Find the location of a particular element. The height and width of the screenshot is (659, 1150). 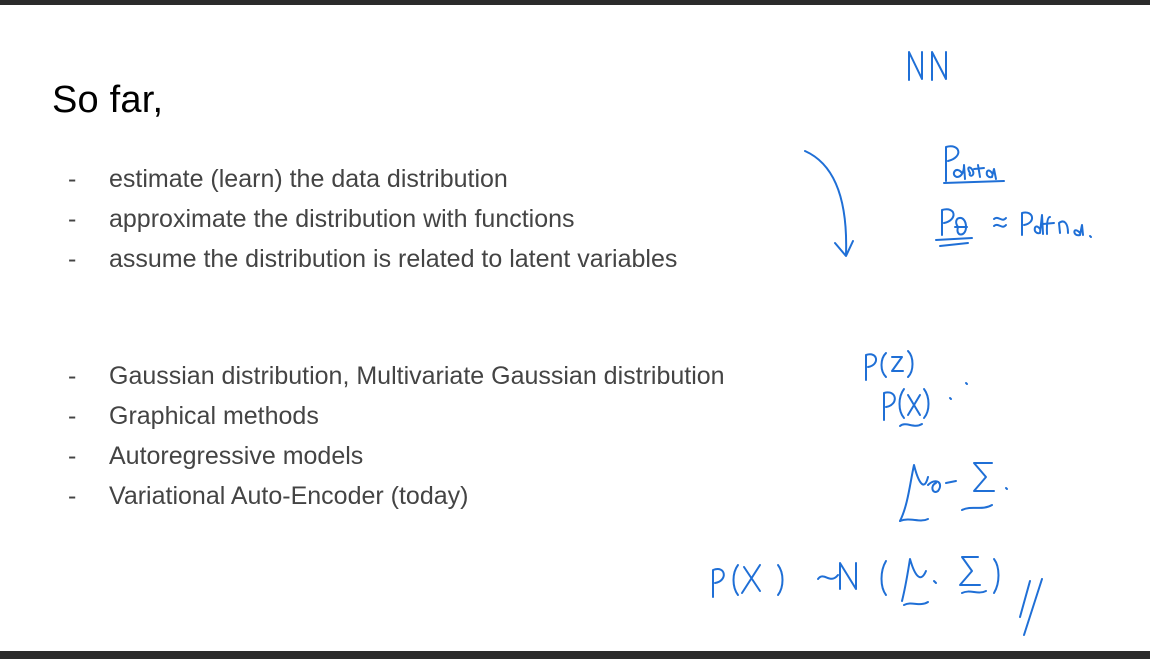

bottom-bar is located at coordinates (575, 655).